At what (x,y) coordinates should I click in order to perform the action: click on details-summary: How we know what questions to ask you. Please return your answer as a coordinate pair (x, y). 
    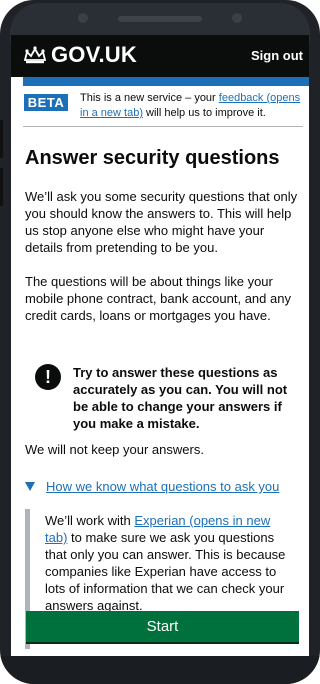
    Looking at the image, I should click on (165, 487).